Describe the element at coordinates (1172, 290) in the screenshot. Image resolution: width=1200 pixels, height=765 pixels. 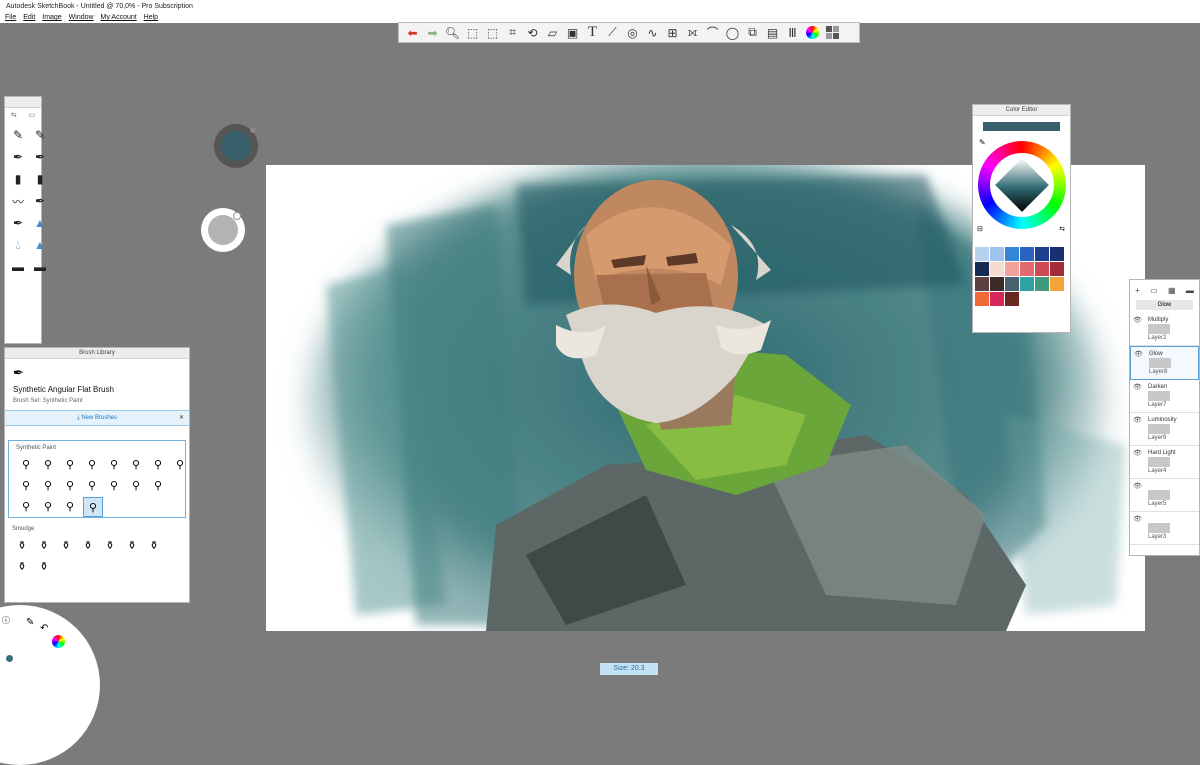
I see `image-icon: ▦` at that location.